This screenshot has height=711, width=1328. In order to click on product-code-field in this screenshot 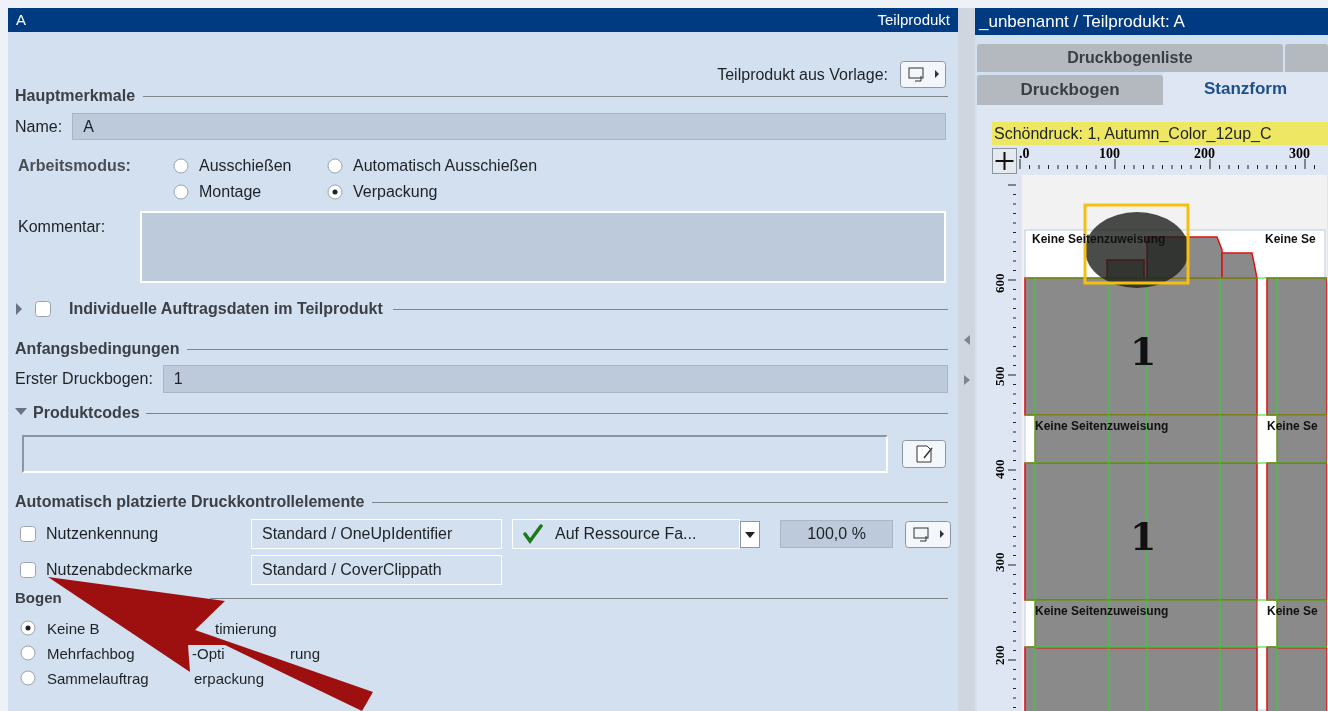, I will do `click(455, 454)`.